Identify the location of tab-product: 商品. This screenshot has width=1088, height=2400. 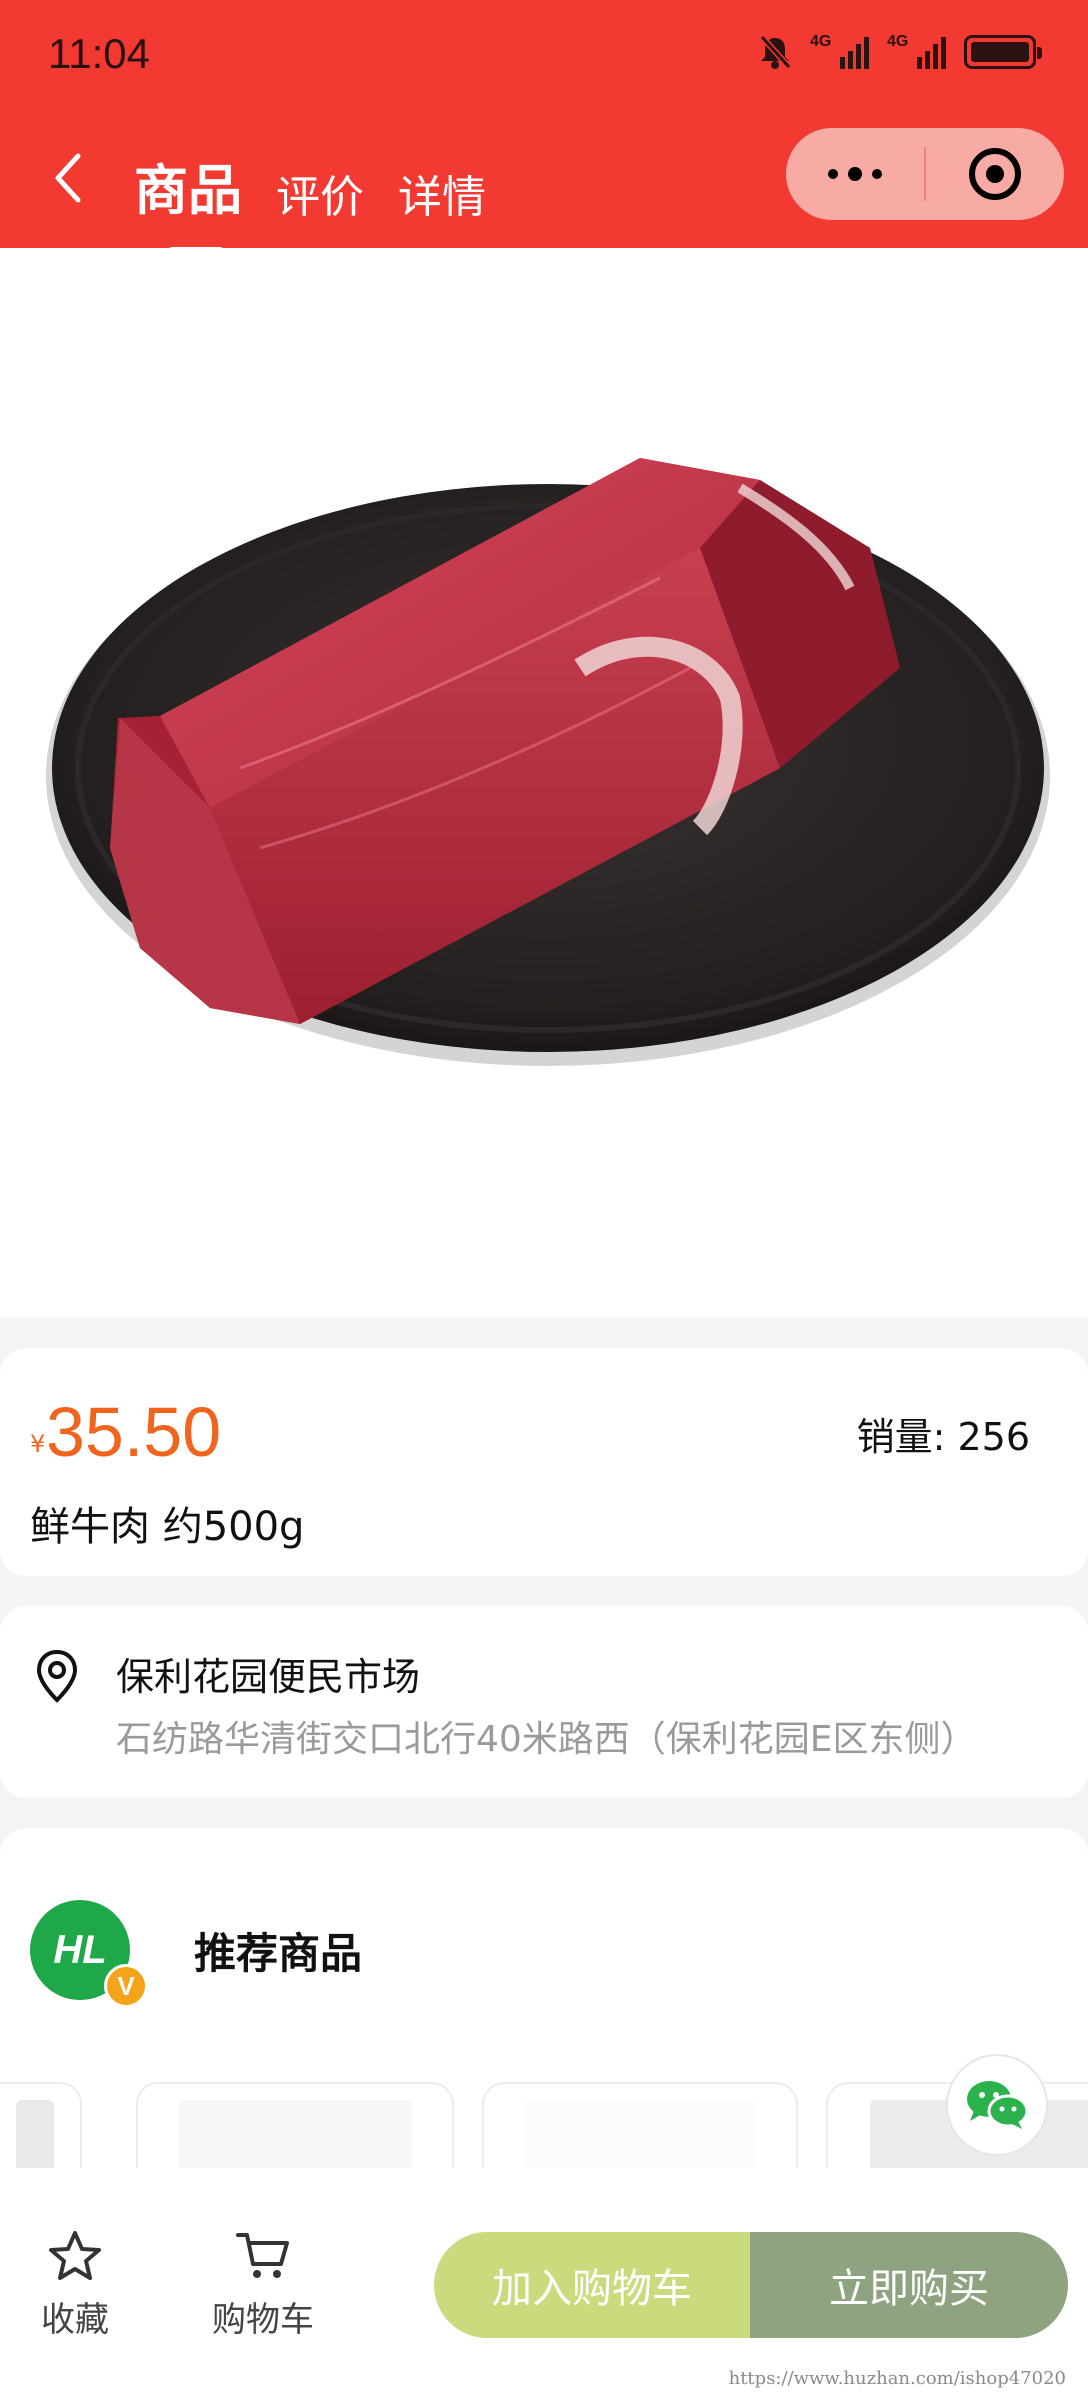
(188, 200).